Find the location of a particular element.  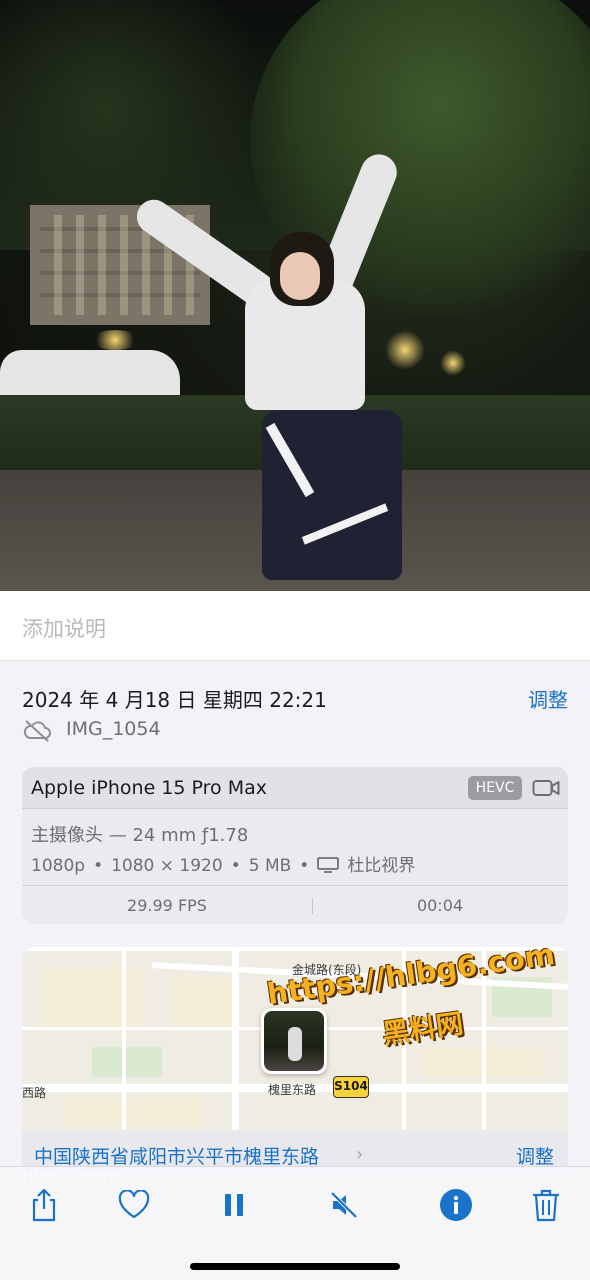

info-icon is located at coordinates (456, 1205).